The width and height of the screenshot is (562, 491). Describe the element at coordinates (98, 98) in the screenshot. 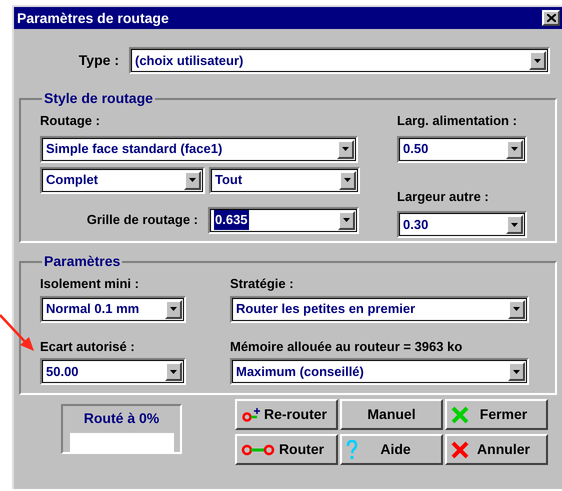

I see `group-title: Style de routage` at that location.